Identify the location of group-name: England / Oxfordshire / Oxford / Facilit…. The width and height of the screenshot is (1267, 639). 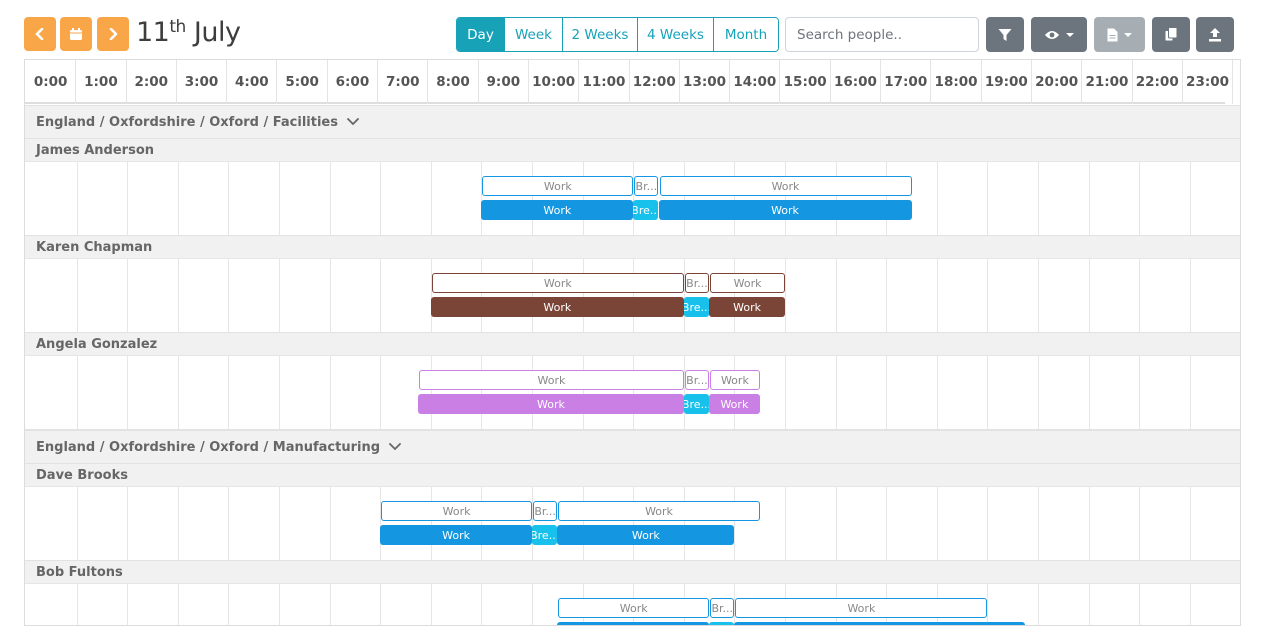
(187, 122).